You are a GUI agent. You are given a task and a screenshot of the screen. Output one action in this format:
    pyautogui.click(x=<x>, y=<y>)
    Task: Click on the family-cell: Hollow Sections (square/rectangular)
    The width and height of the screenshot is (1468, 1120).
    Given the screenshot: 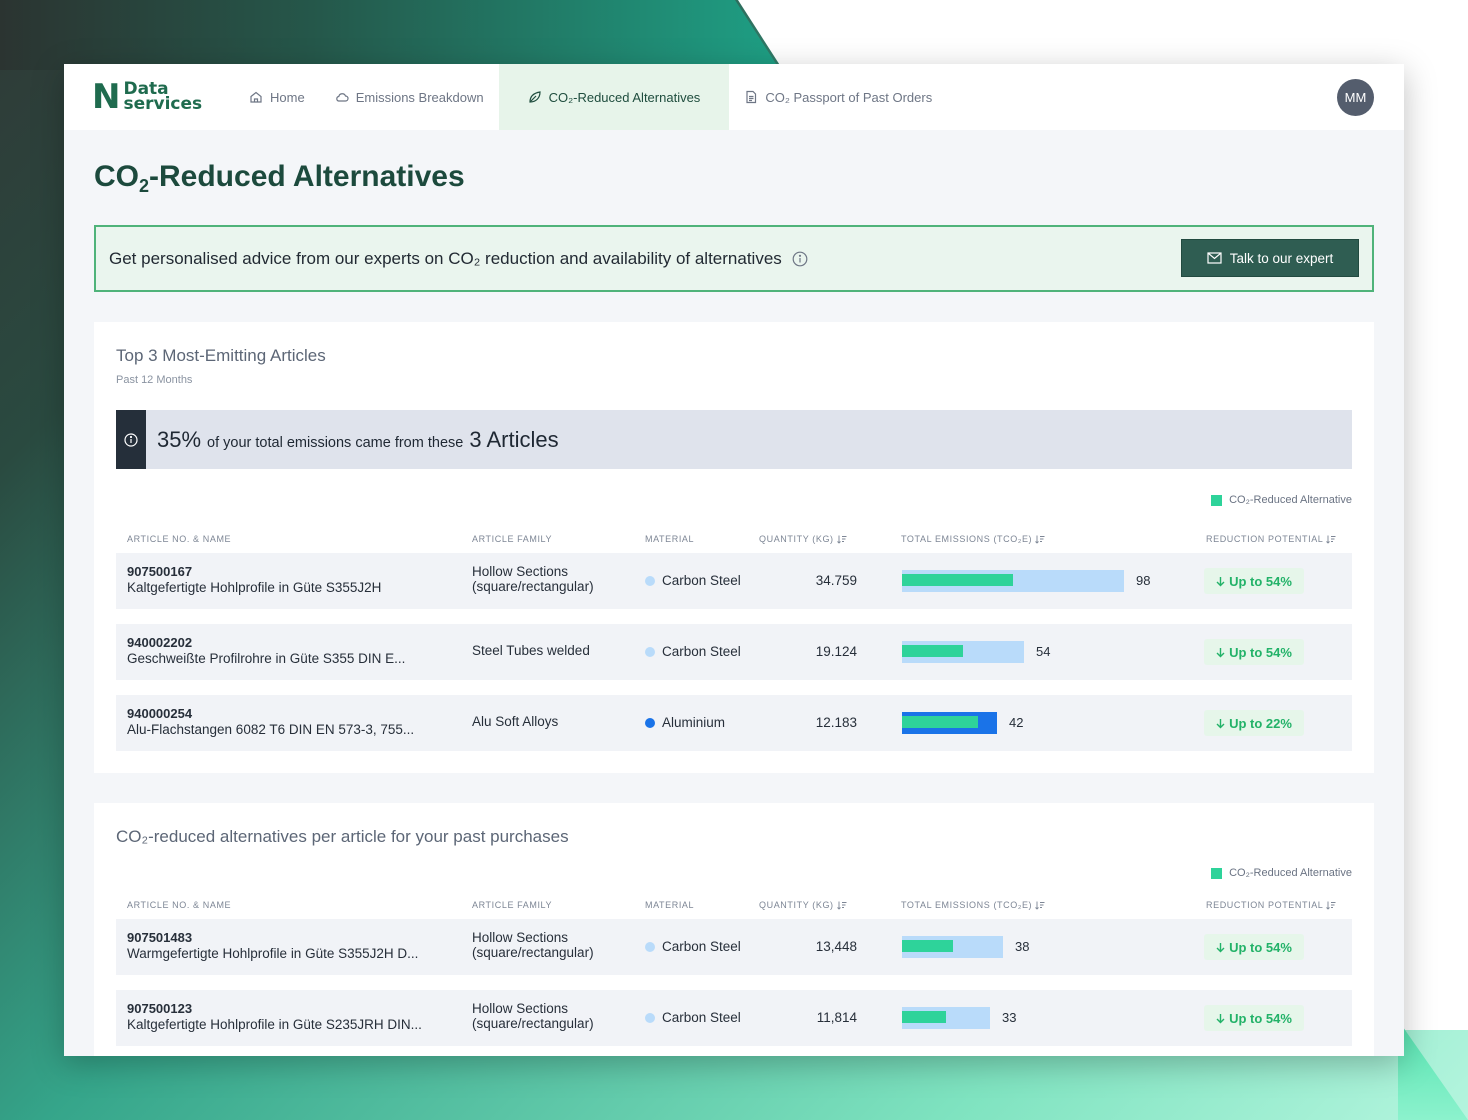 What is the action you would take?
    pyautogui.click(x=533, y=945)
    